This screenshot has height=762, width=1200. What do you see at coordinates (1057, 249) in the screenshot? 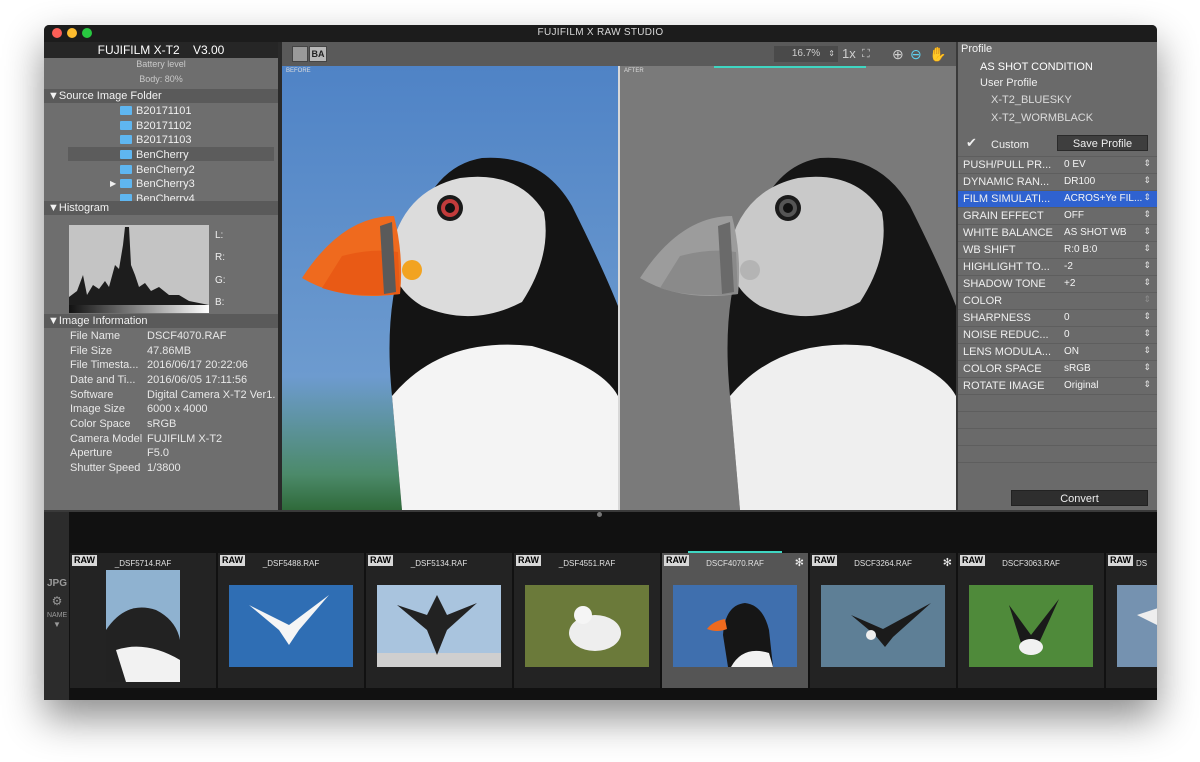
I see `param-row: WB SHIFT R:0 B:0 ⇕` at bounding box center [1057, 249].